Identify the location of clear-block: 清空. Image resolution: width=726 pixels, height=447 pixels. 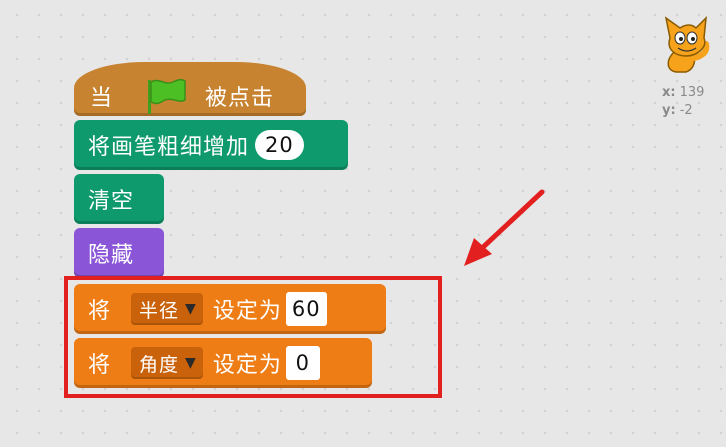
(119, 199).